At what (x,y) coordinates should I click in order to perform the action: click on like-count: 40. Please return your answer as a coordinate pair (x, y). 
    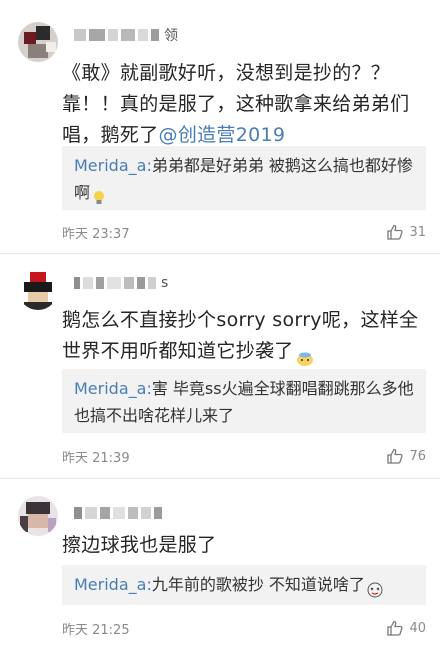
    Looking at the image, I should click on (417, 628).